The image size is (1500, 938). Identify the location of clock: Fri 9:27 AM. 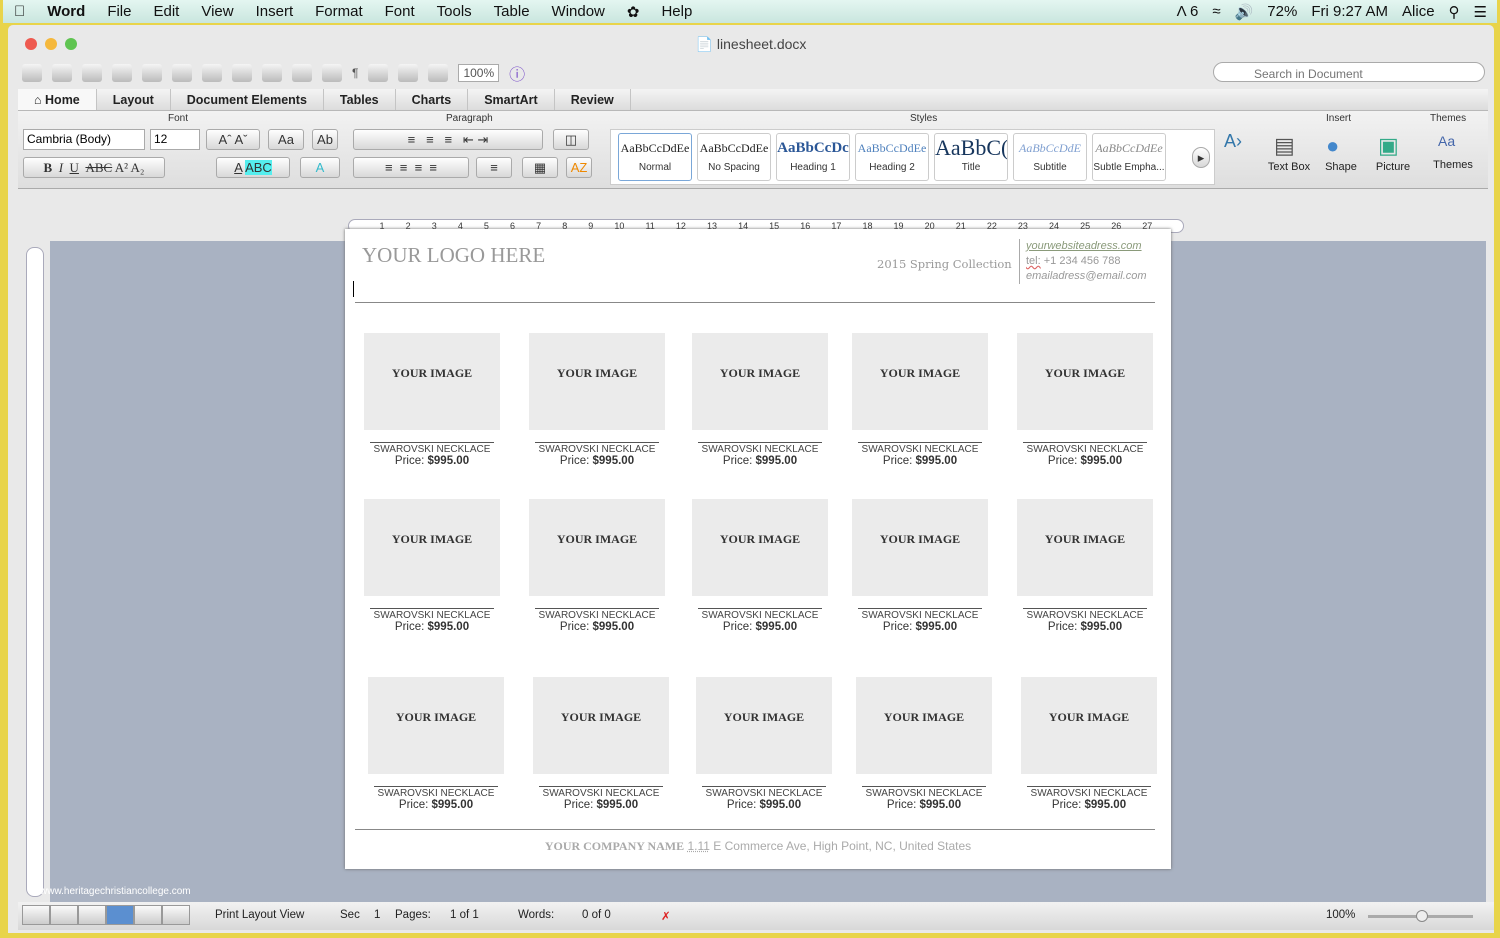
(1349, 11).